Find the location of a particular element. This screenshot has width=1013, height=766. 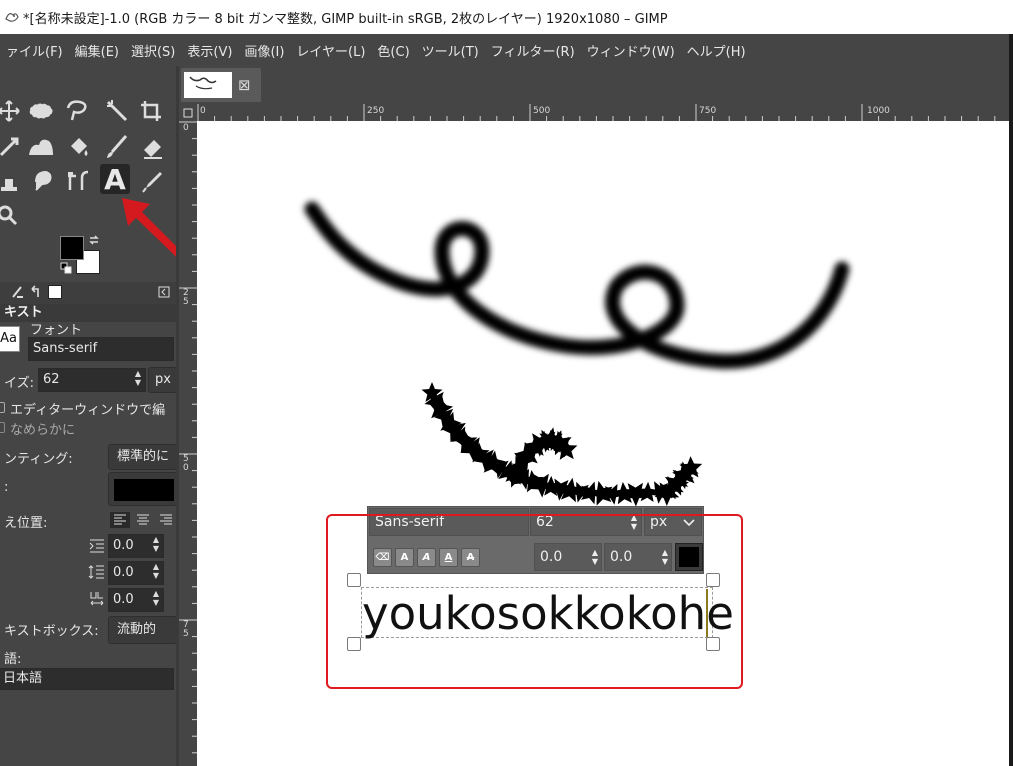

letter-spacing-spin-arrows: ▲ ▼ is located at coordinates (156, 598).